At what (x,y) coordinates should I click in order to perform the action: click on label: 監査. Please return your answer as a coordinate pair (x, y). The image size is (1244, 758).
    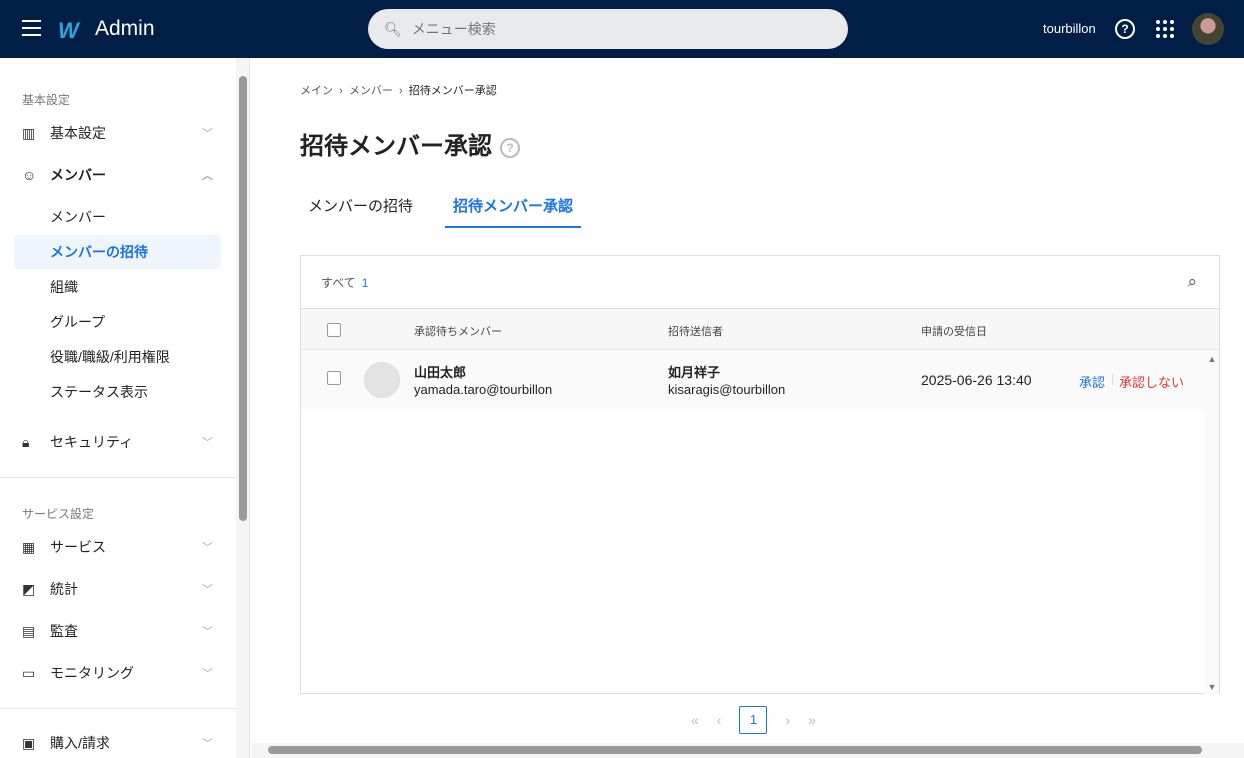
    Looking at the image, I should click on (64, 631).